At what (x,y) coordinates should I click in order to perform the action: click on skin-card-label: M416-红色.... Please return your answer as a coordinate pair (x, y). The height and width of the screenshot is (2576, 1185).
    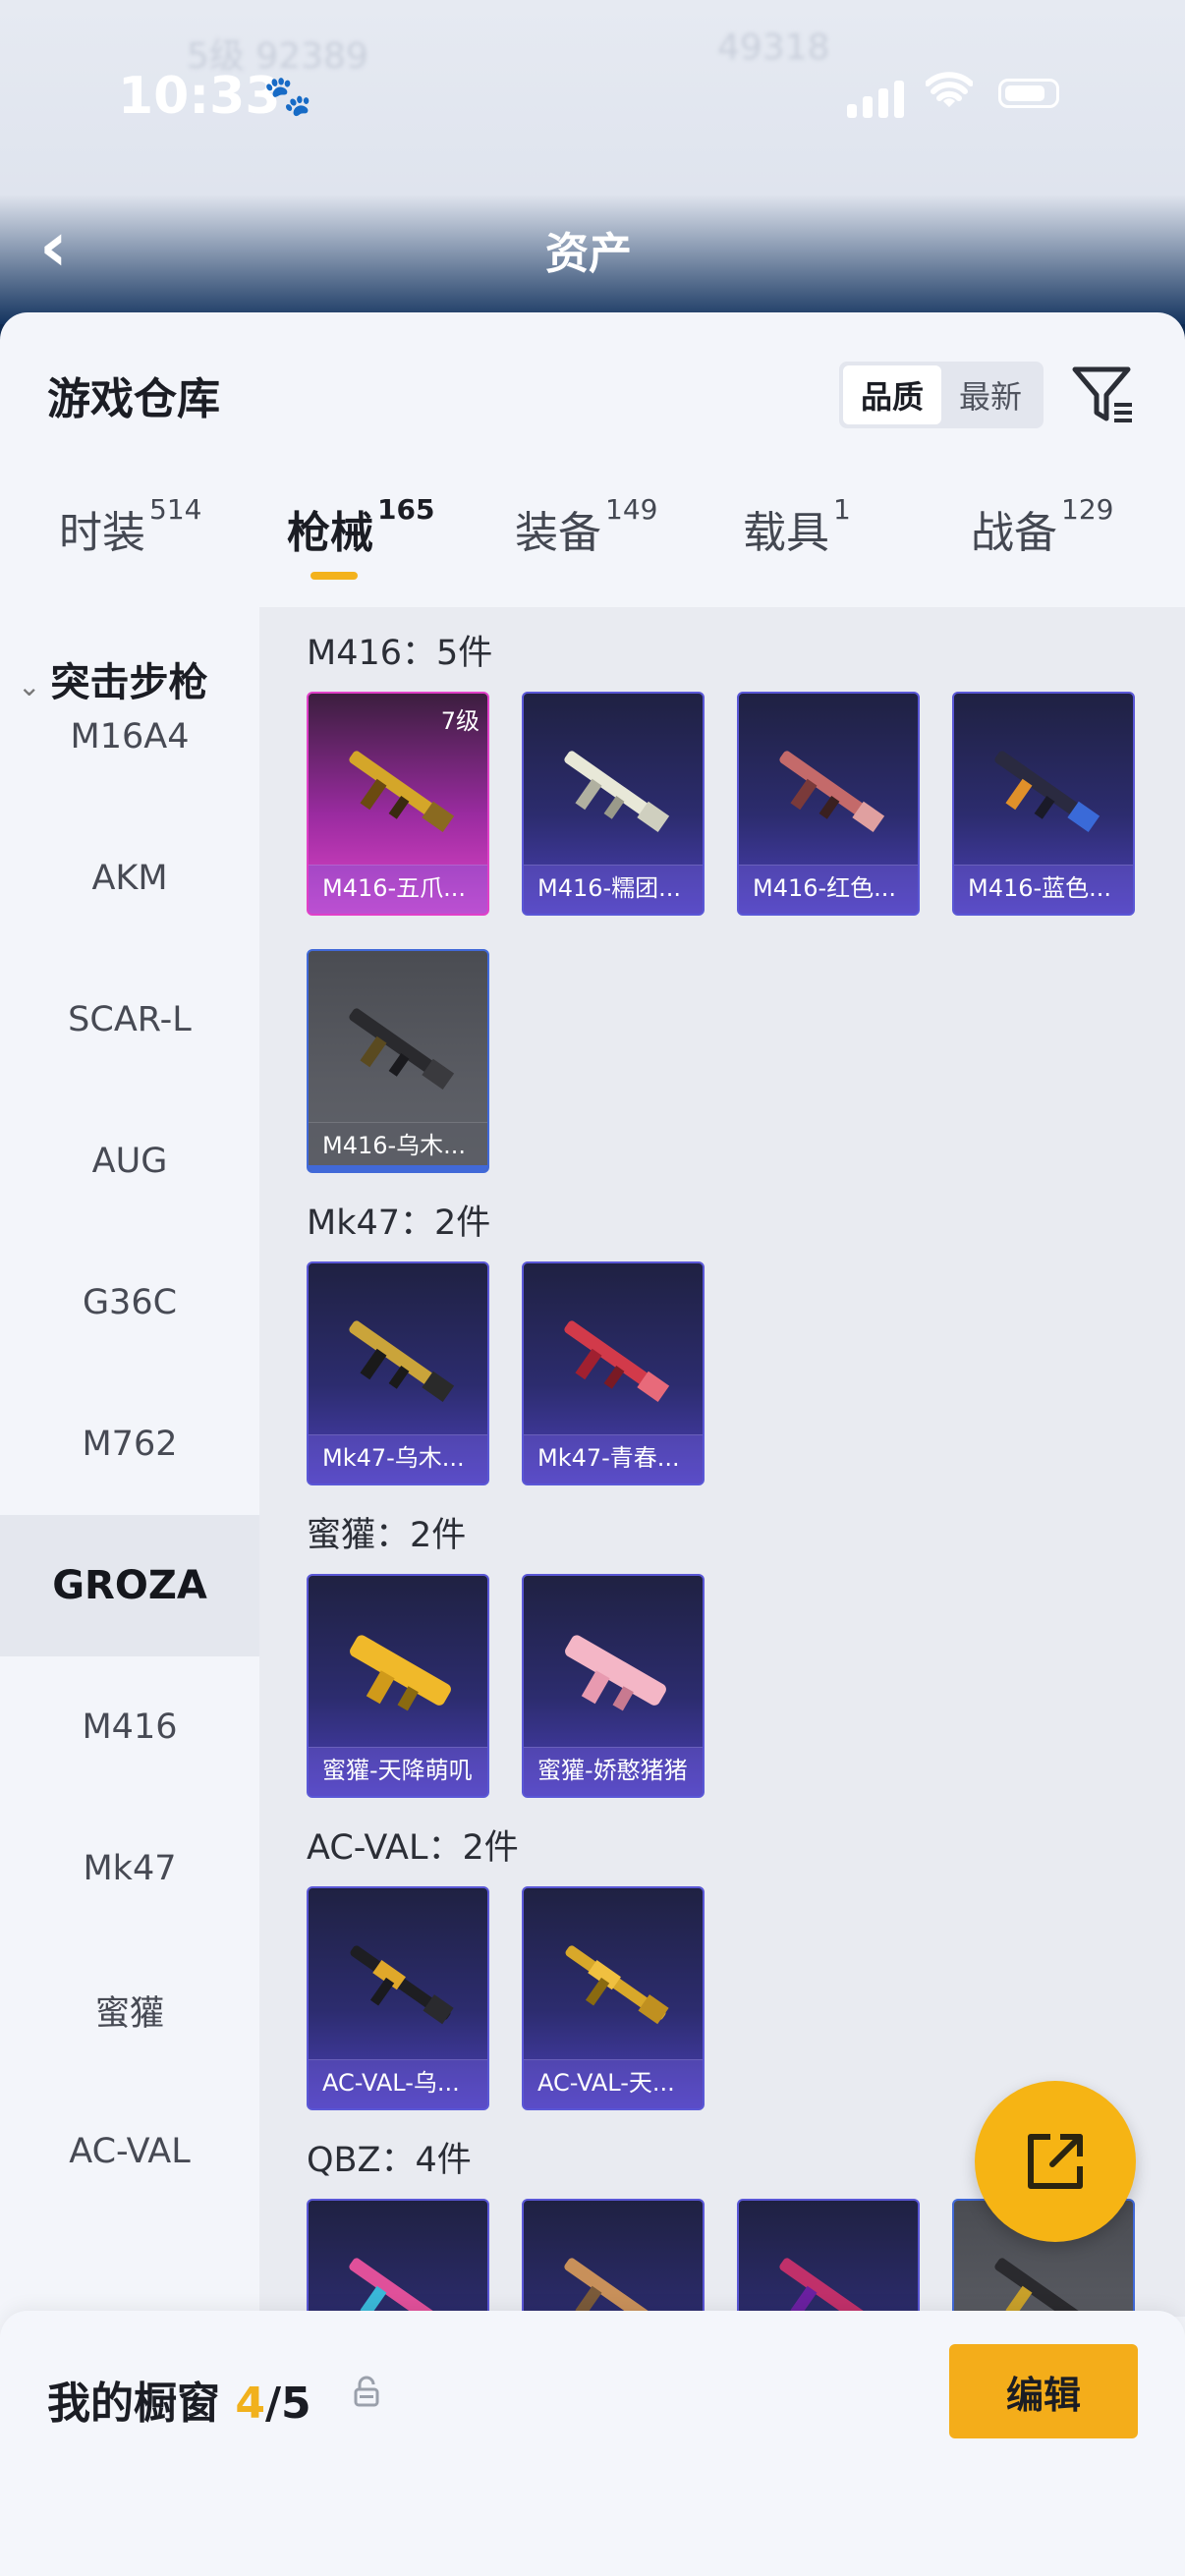
    Looking at the image, I should click on (829, 889).